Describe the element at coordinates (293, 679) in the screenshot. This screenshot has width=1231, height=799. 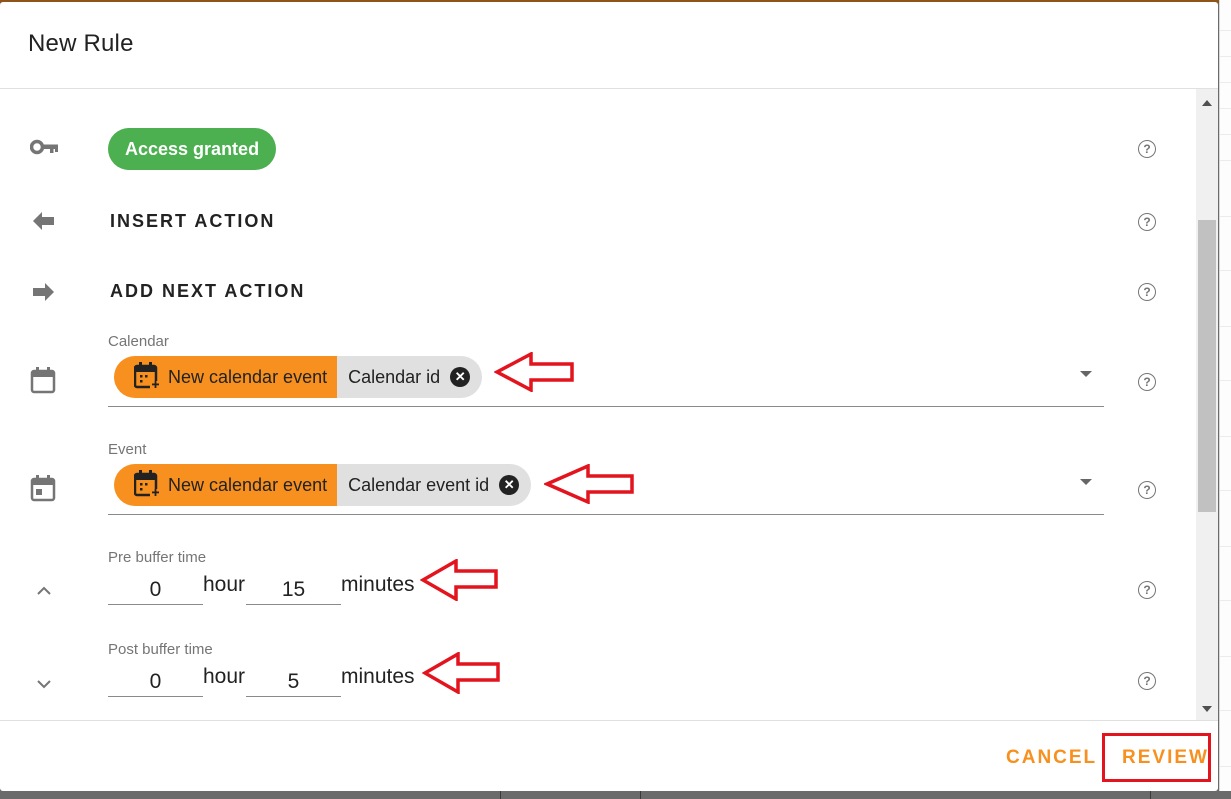
I see `post-buffer-minutes-input: 5` at that location.